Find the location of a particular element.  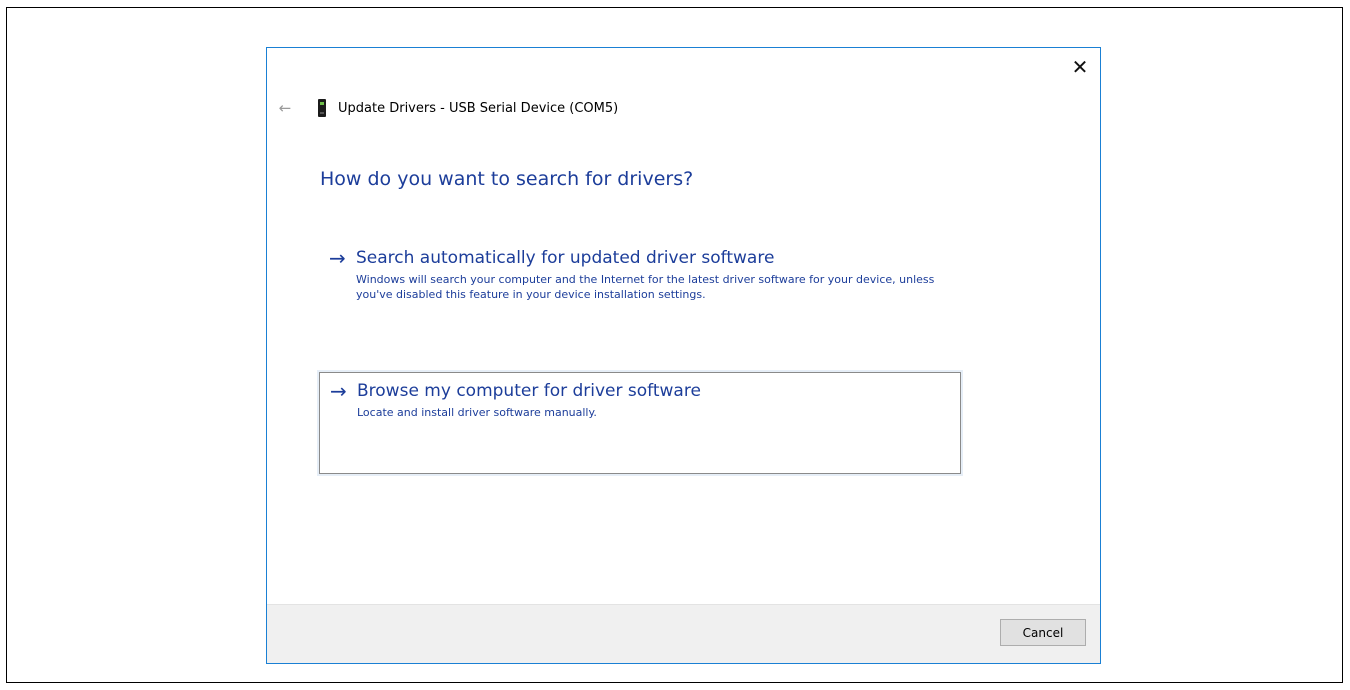

cancel-button: Cancel is located at coordinates (1043, 632).